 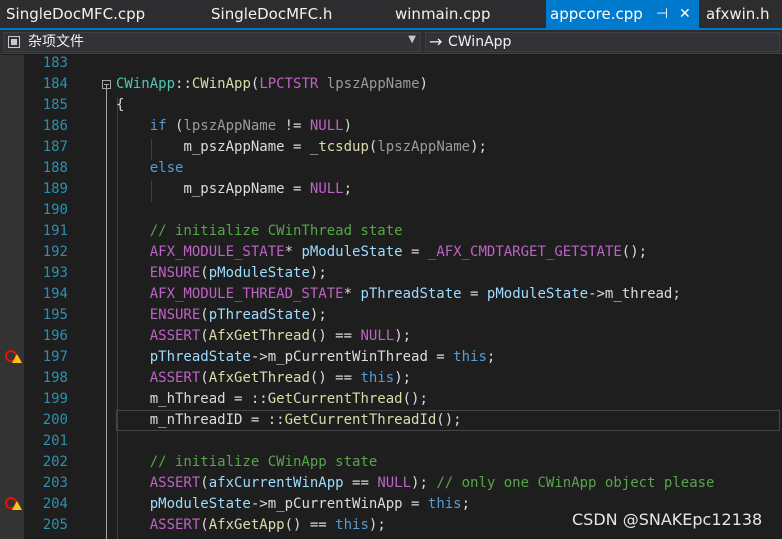 I want to click on tab-singledocmfc-h: SingleDocMFC.h, so click(x=271, y=14).